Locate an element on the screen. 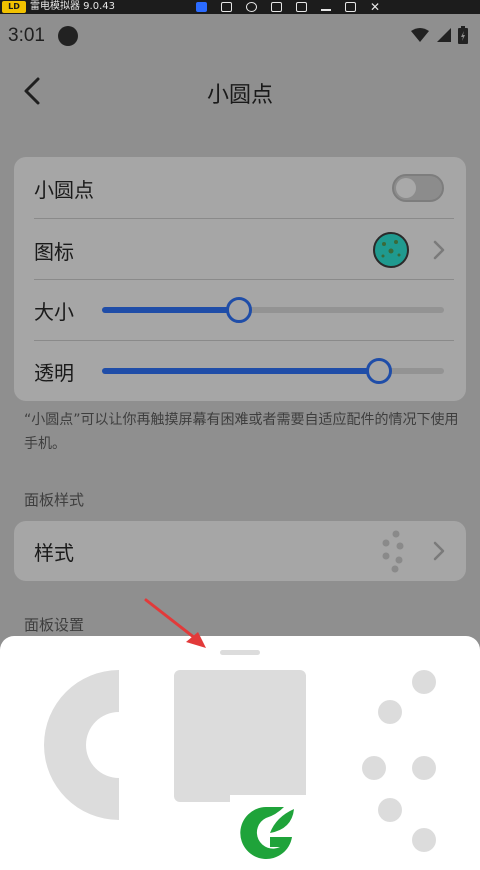 The image size is (480, 870). panel-style-option-half-ring is located at coordinates (84, 745).